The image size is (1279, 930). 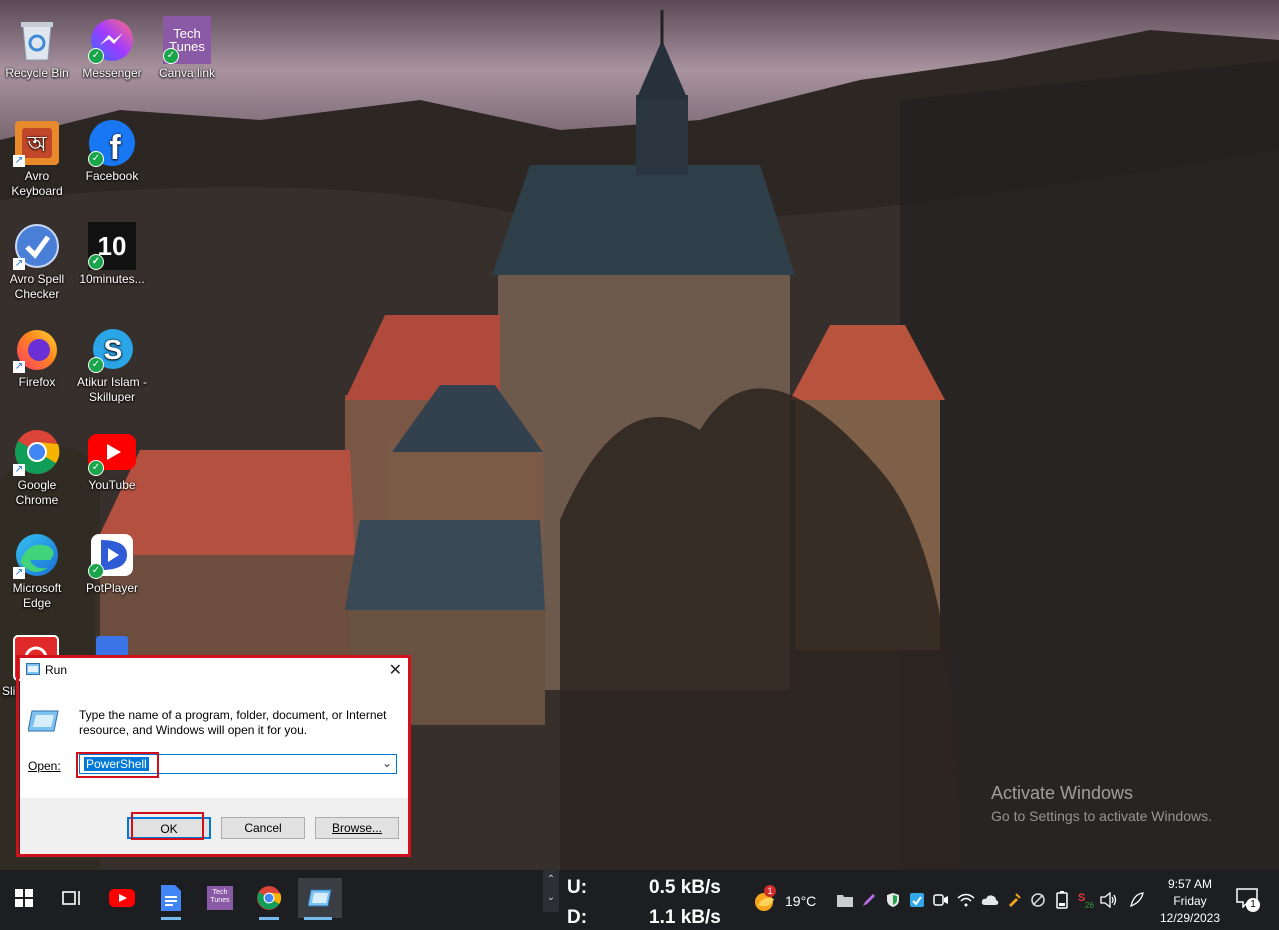 I want to click on chrome-icon, so click(x=269, y=898).